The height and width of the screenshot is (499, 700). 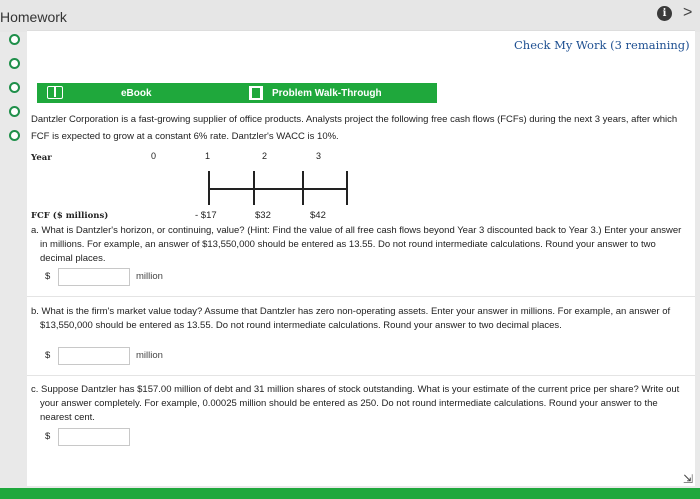 What do you see at coordinates (94, 437) in the screenshot?
I see `answer-c-input` at bounding box center [94, 437].